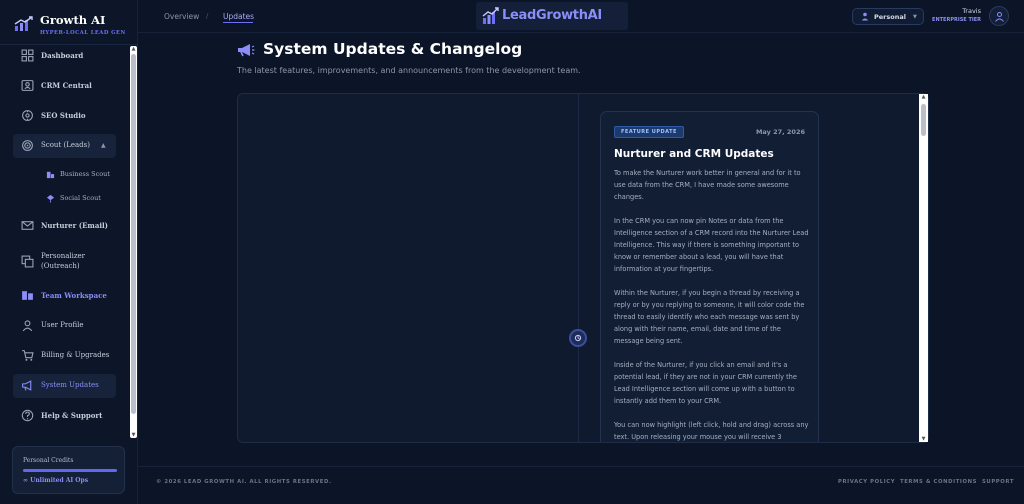 Image resolution: width=1024 pixels, height=504 pixels. What do you see at coordinates (74, 295) in the screenshot?
I see `sidebar-item-label: Team Workspace` at bounding box center [74, 295].